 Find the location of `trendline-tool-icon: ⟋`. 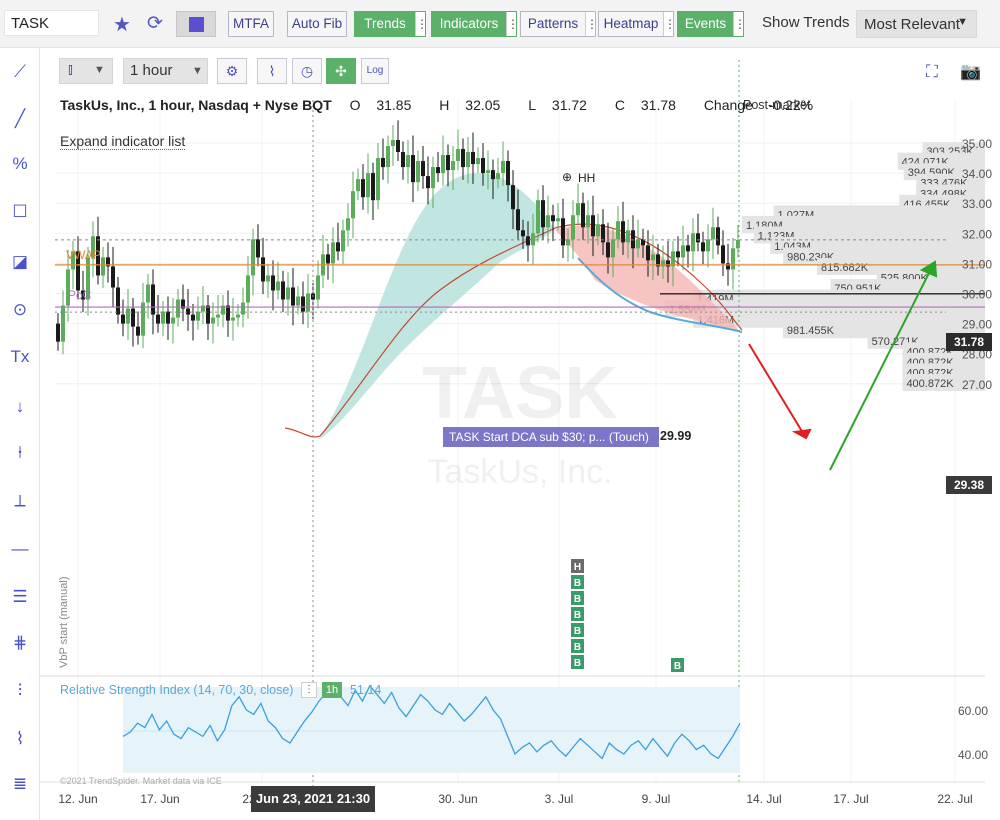

trendline-tool-icon: ⟋ is located at coordinates (20, 72).